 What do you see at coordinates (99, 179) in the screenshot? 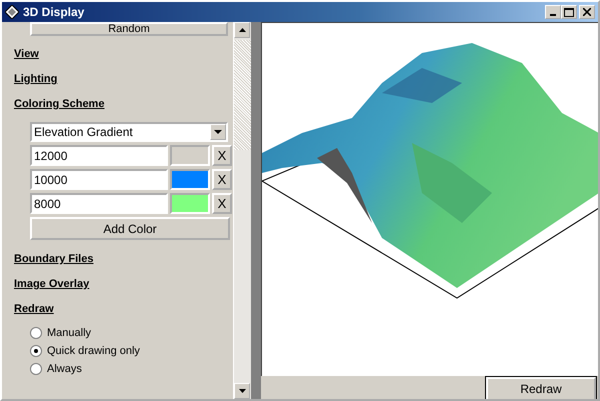
I see `elevation-field: 10000` at bounding box center [99, 179].